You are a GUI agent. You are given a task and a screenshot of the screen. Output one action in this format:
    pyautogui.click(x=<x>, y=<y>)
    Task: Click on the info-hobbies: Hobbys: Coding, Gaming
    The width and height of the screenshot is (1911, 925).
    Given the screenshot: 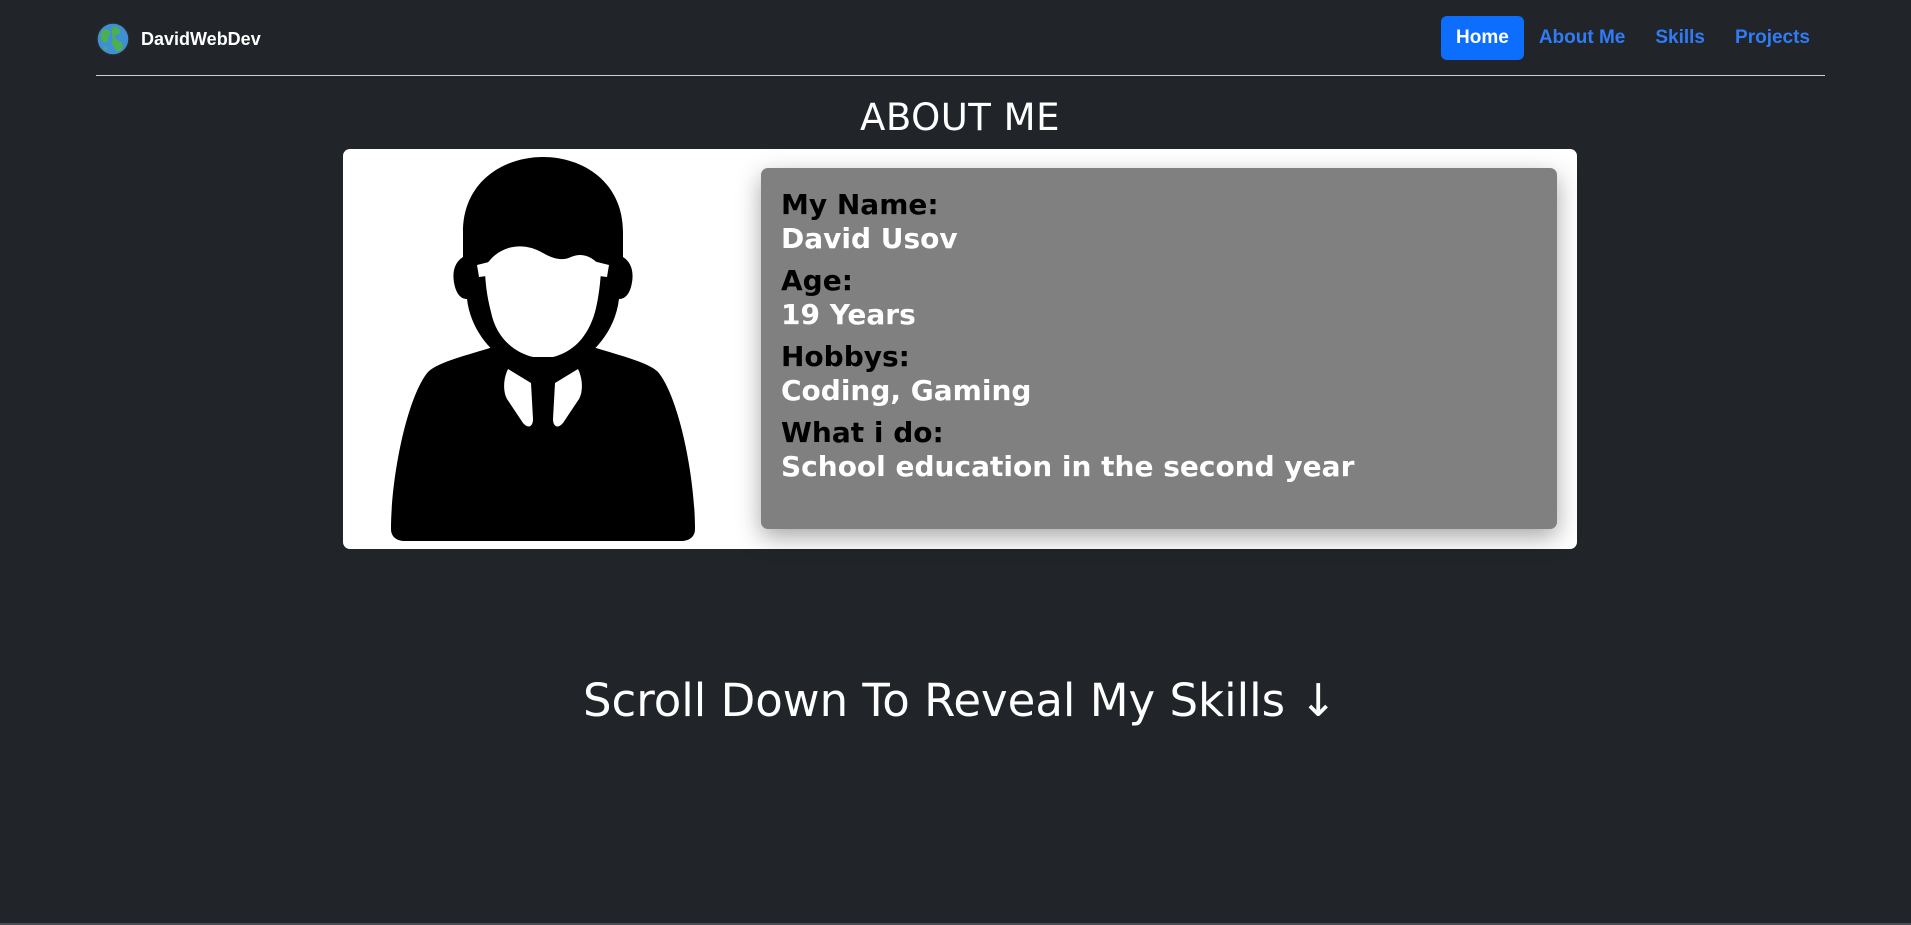 What is the action you would take?
    pyautogui.click(x=1159, y=374)
    